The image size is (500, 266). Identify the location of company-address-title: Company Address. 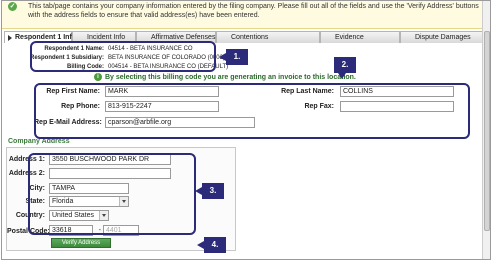
(39, 141).